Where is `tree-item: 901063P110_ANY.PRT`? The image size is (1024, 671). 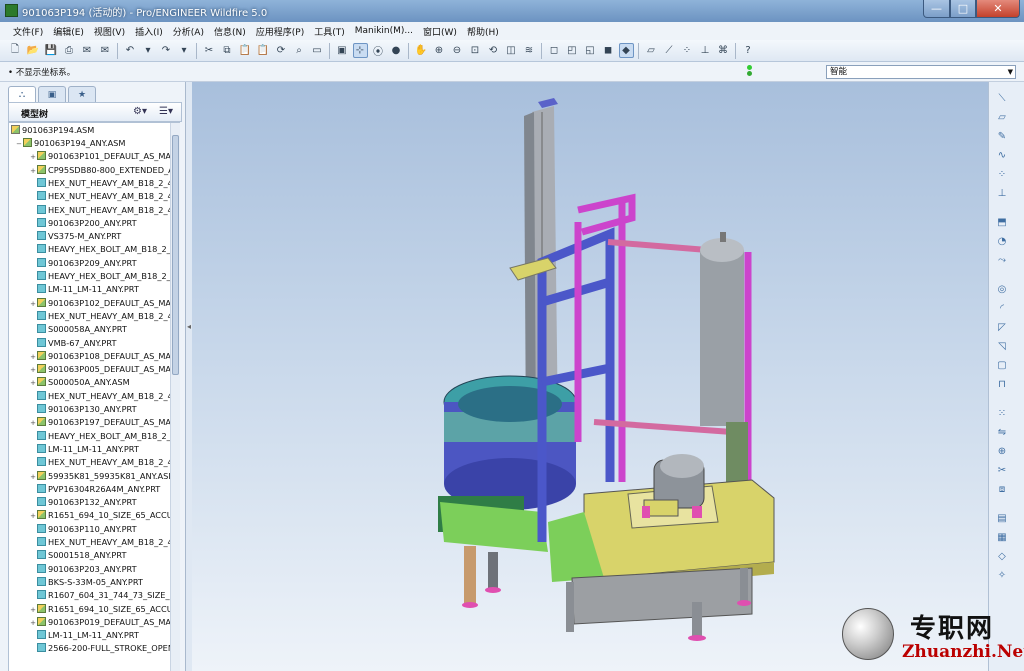 tree-item: 901063P110_ANY.PRT is located at coordinates (83, 529).